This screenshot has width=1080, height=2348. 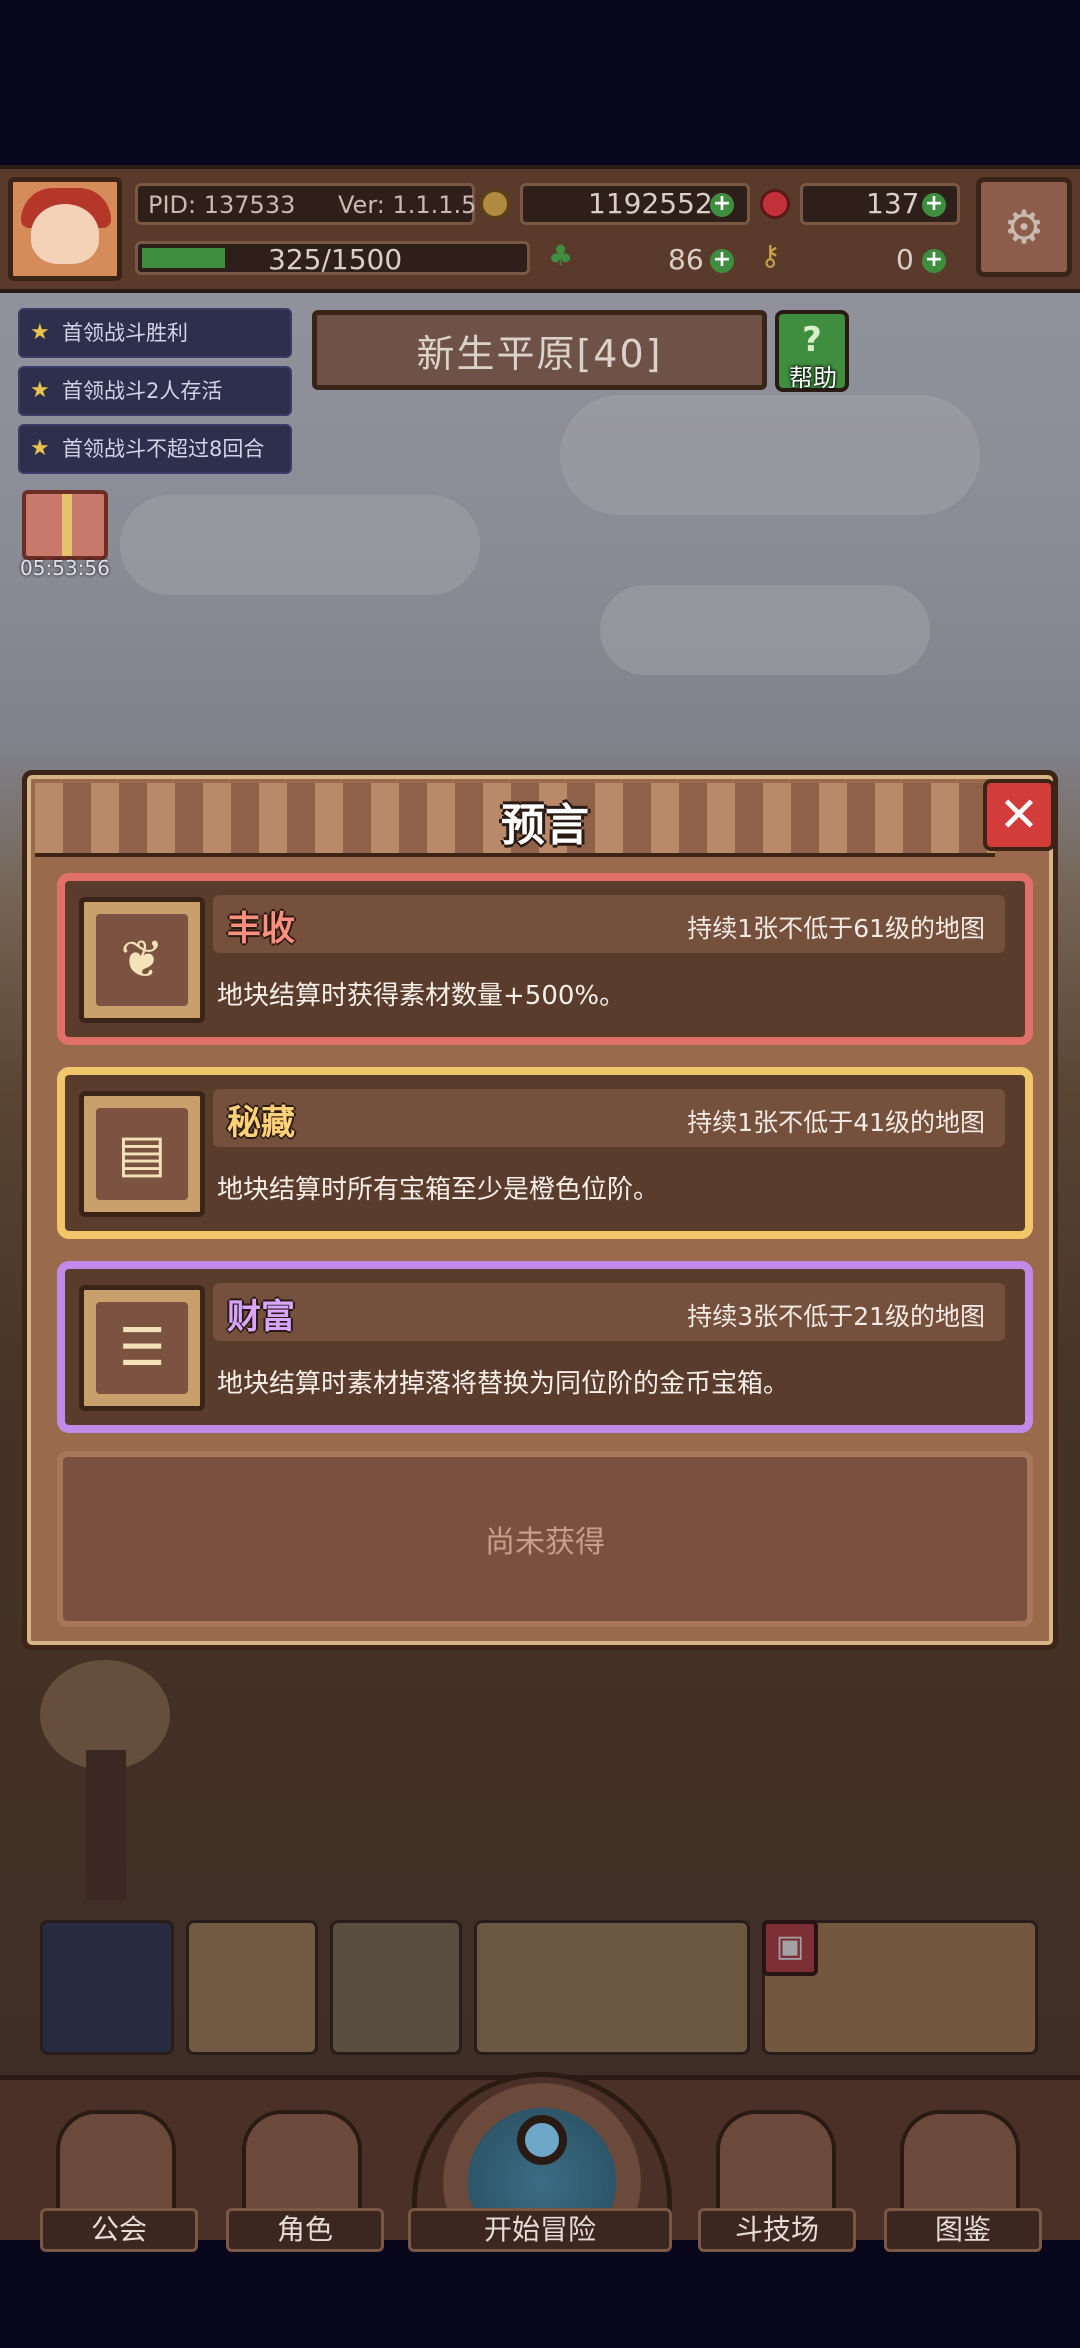 What do you see at coordinates (934, 261) in the screenshot?
I see `add-key-icon: +` at bounding box center [934, 261].